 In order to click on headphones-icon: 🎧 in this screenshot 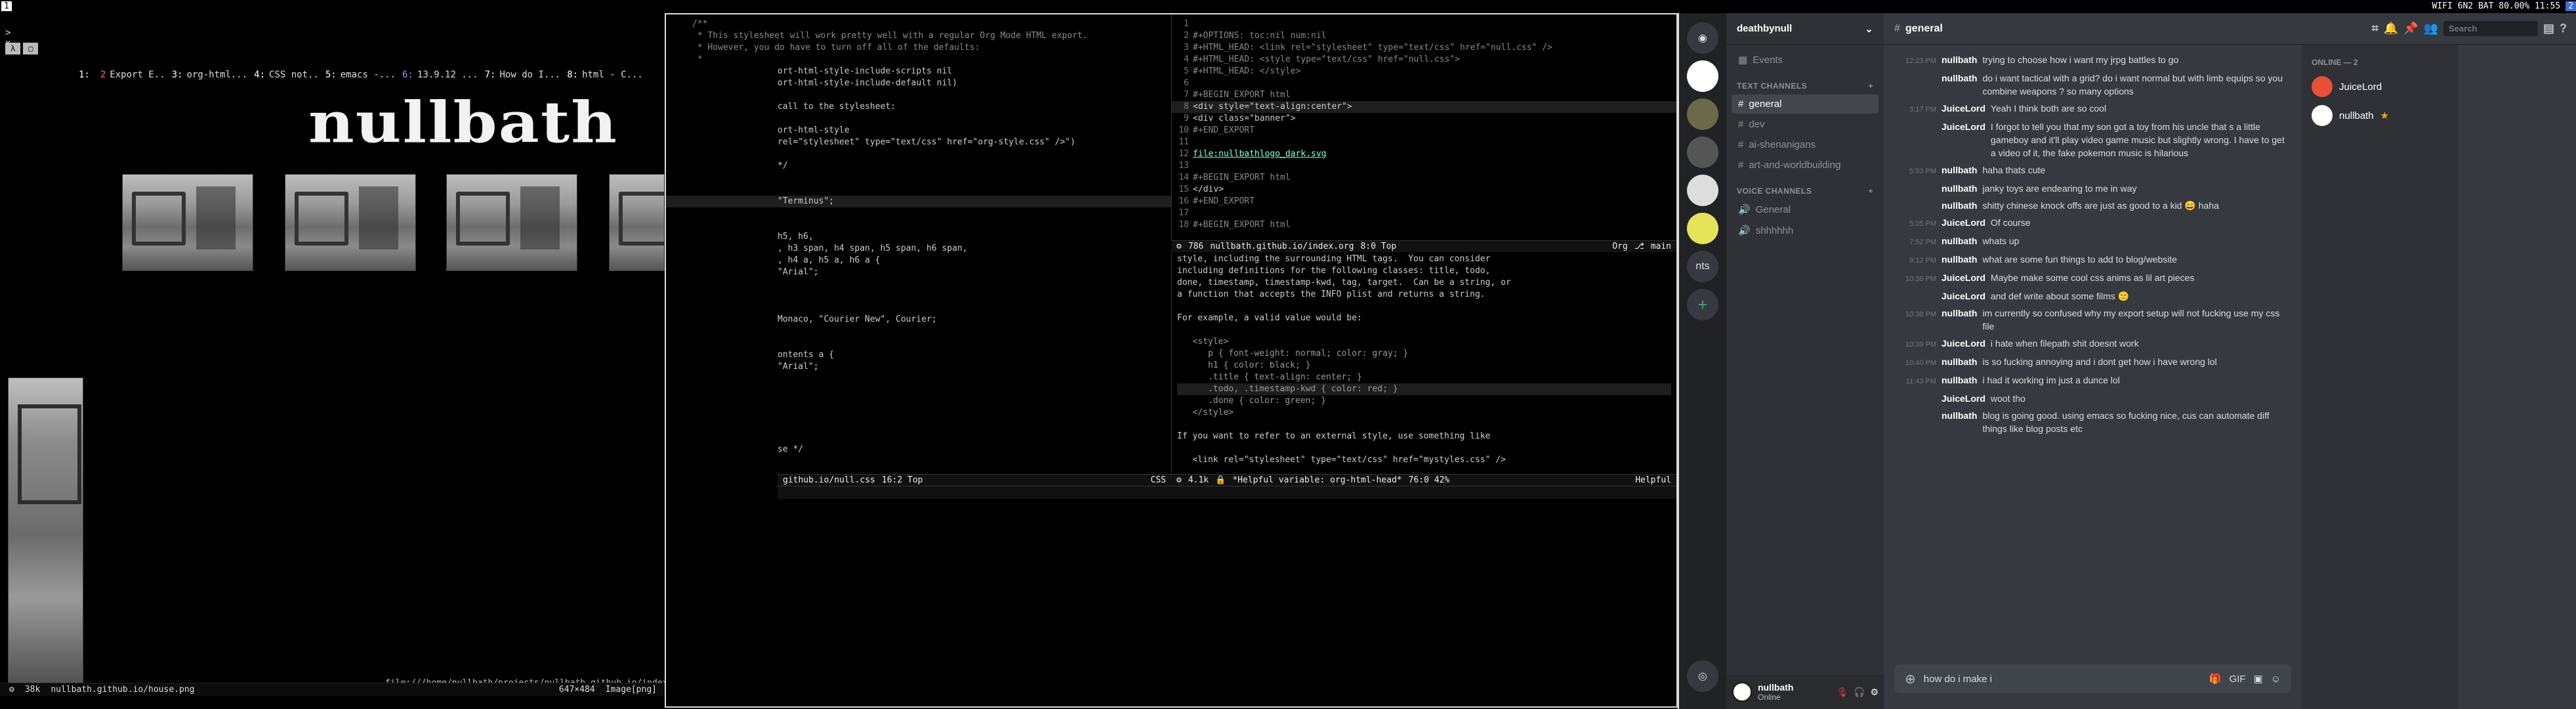, I will do `click(1860, 692)`.